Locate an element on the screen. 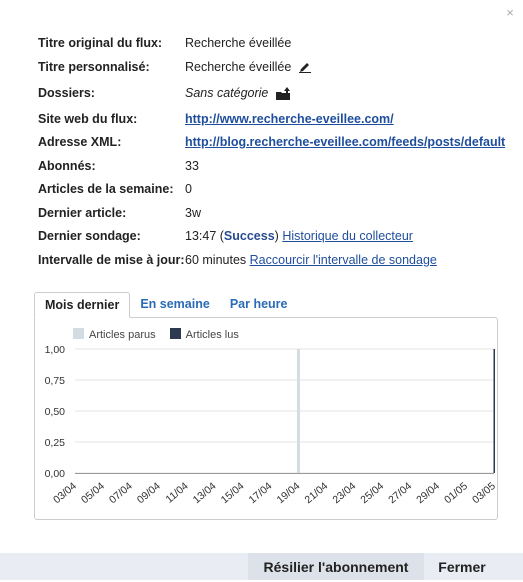 The width and height of the screenshot is (523, 582). last-article-value: 3w is located at coordinates (193, 212).